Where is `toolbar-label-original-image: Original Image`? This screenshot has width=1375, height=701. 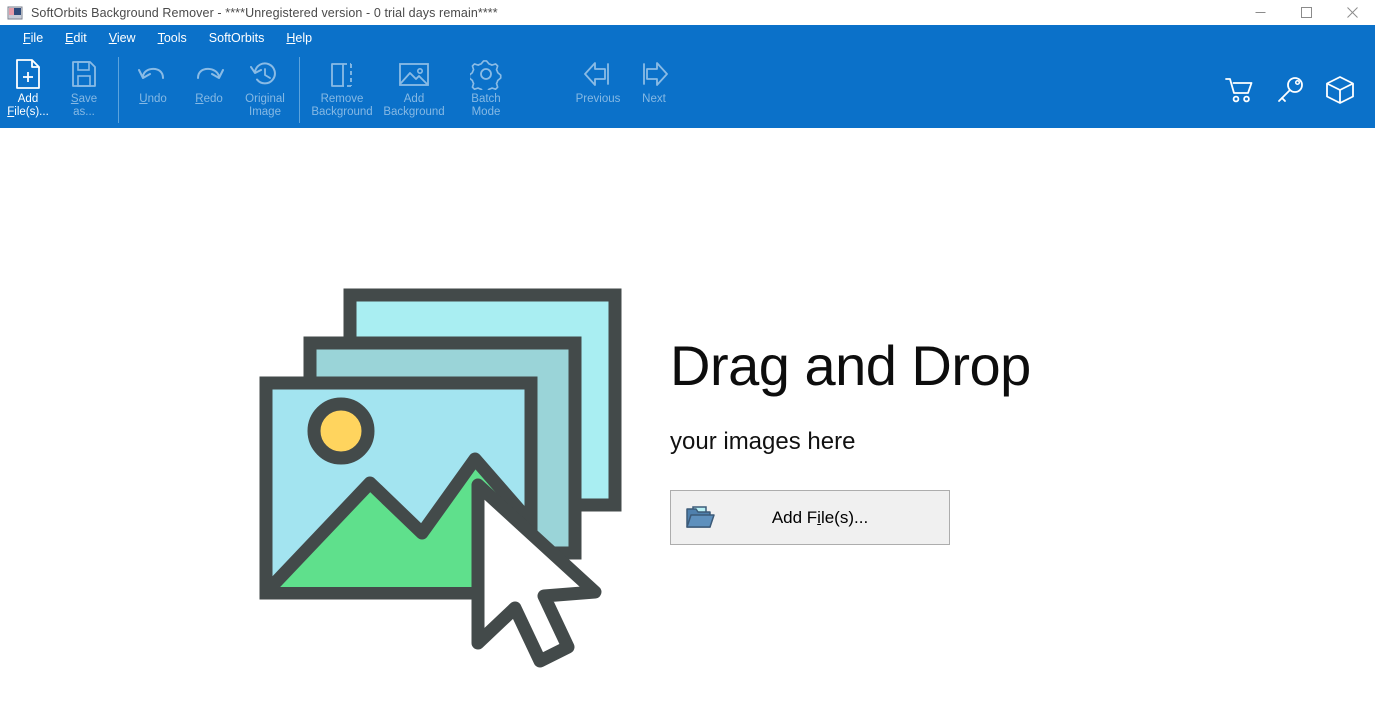 toolbar-label-original-image: Original Image is located at coordinates (265, 105).